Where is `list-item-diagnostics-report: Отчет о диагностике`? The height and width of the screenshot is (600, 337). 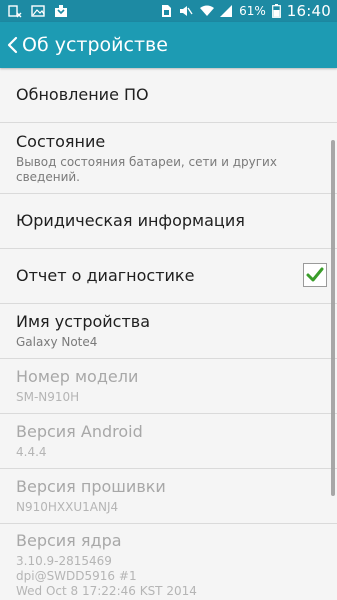 list-item-diagnostics-report: Отчет о диагностике is located at coordinates (168, 276).